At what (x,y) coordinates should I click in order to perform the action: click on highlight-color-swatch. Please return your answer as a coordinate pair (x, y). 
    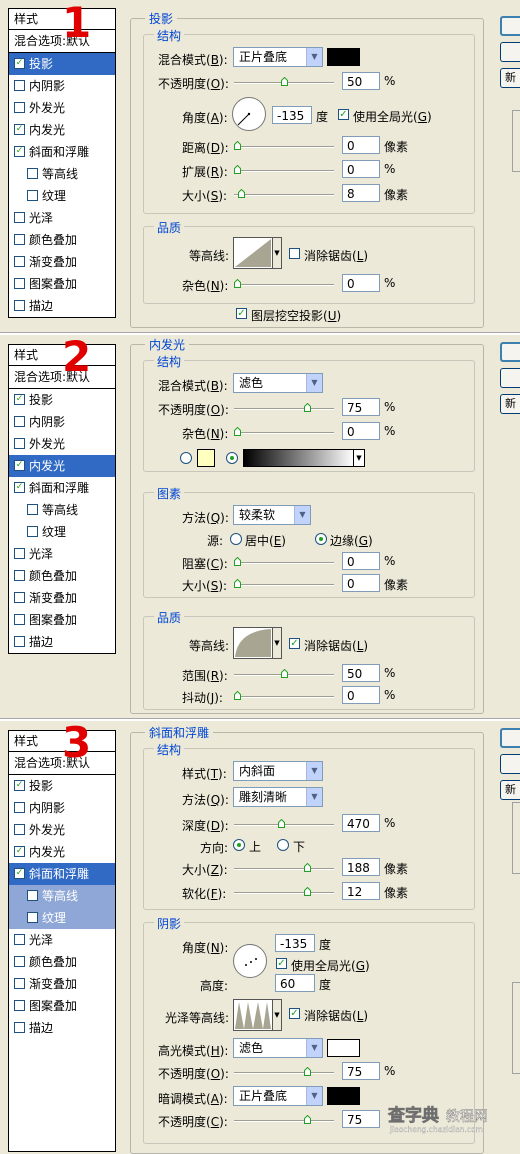
    Looking at the image, I should click on (343, 1048).